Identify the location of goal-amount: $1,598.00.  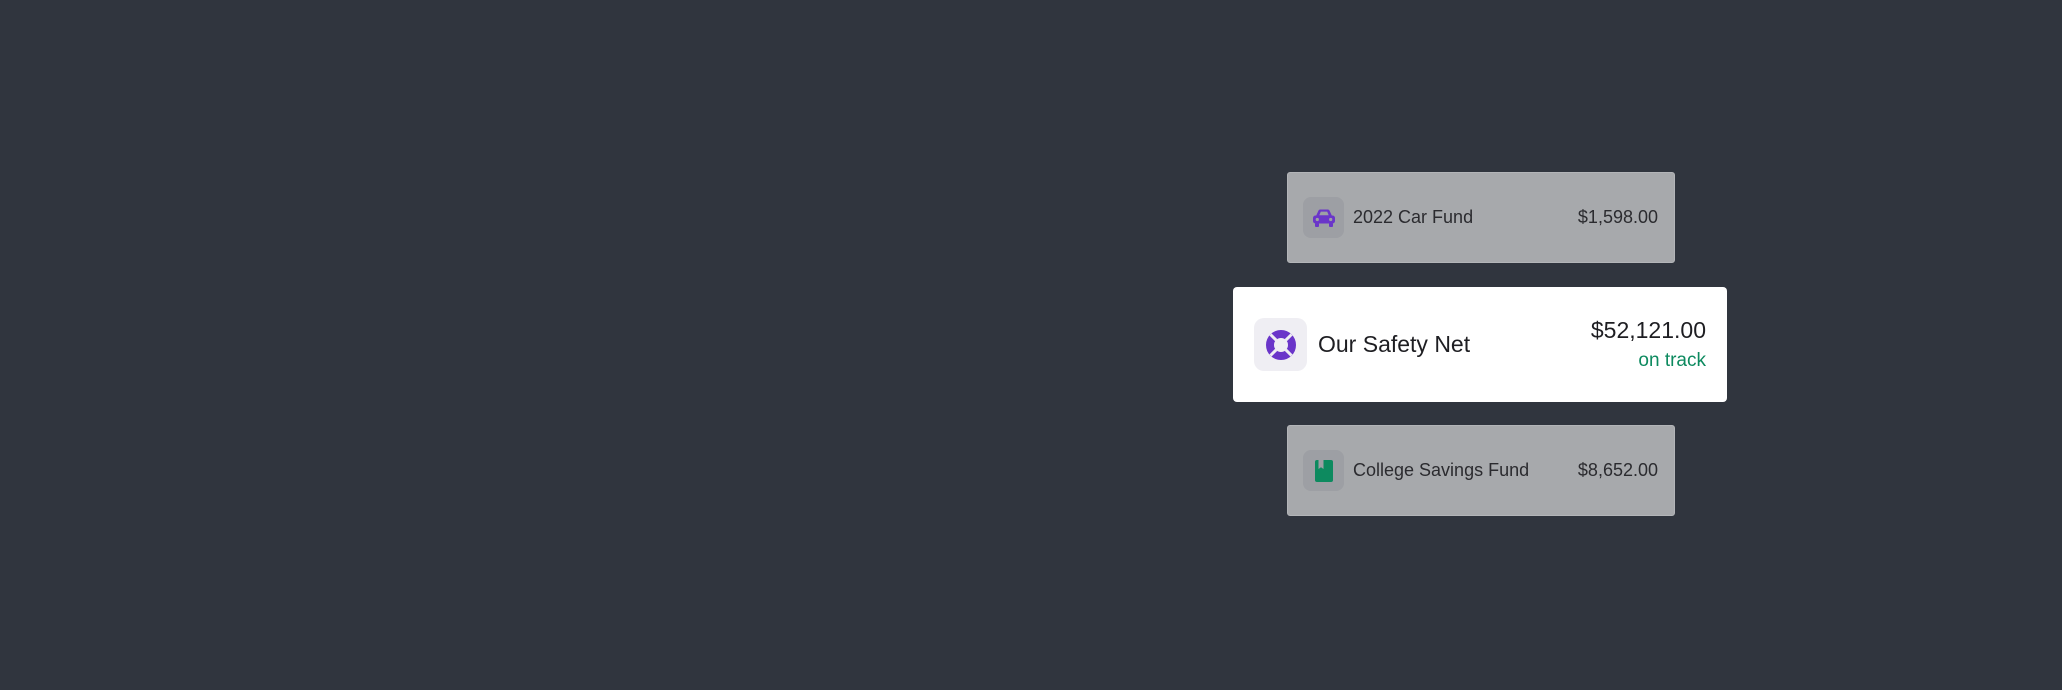
(1617, 217).